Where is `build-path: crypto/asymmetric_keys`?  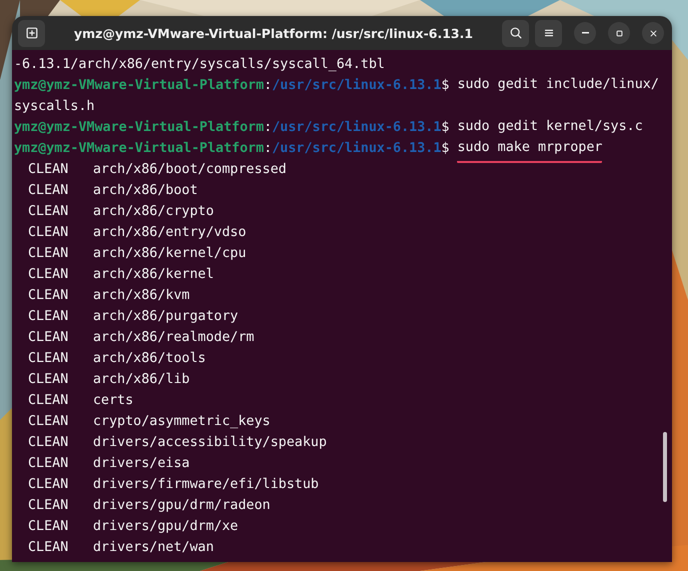 build-path: crypto/asymmetric_keys is located at coordinates (181, 422).